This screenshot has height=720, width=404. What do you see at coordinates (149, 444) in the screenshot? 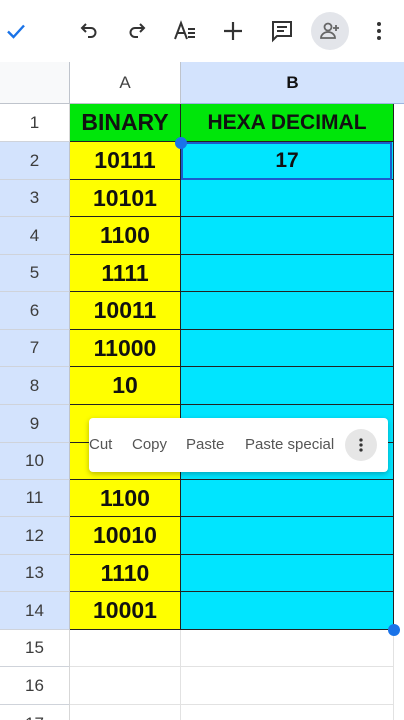
I see `copy-menu-item: Copy` at bounding box center [149, 444].